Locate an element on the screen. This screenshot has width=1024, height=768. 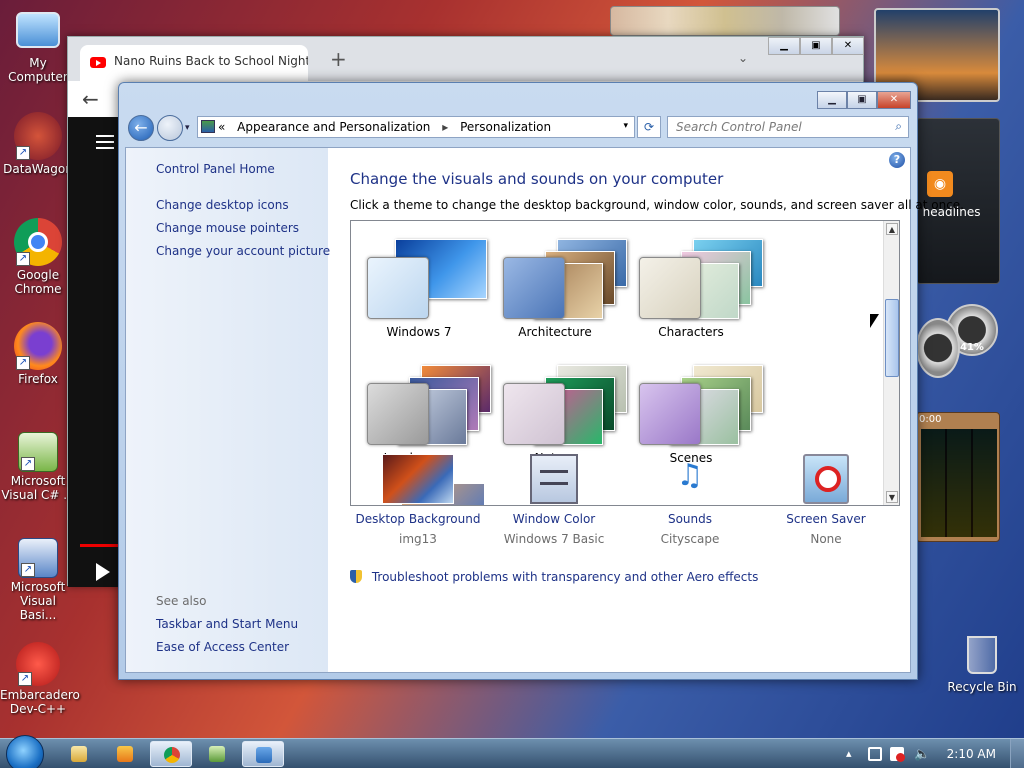
desktop-background-label: Desktop Background is located at coordinates (418, 519).